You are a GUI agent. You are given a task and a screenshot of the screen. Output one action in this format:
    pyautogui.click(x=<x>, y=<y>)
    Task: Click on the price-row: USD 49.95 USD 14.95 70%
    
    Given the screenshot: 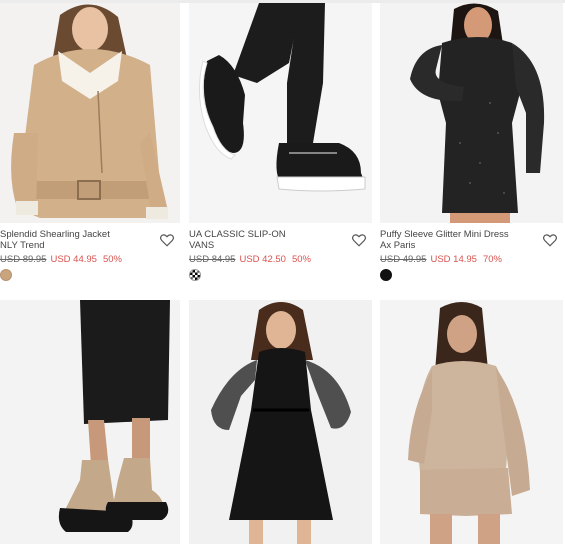 What is the action you would take?
    pyautogui.click(x=471, y=259)
    